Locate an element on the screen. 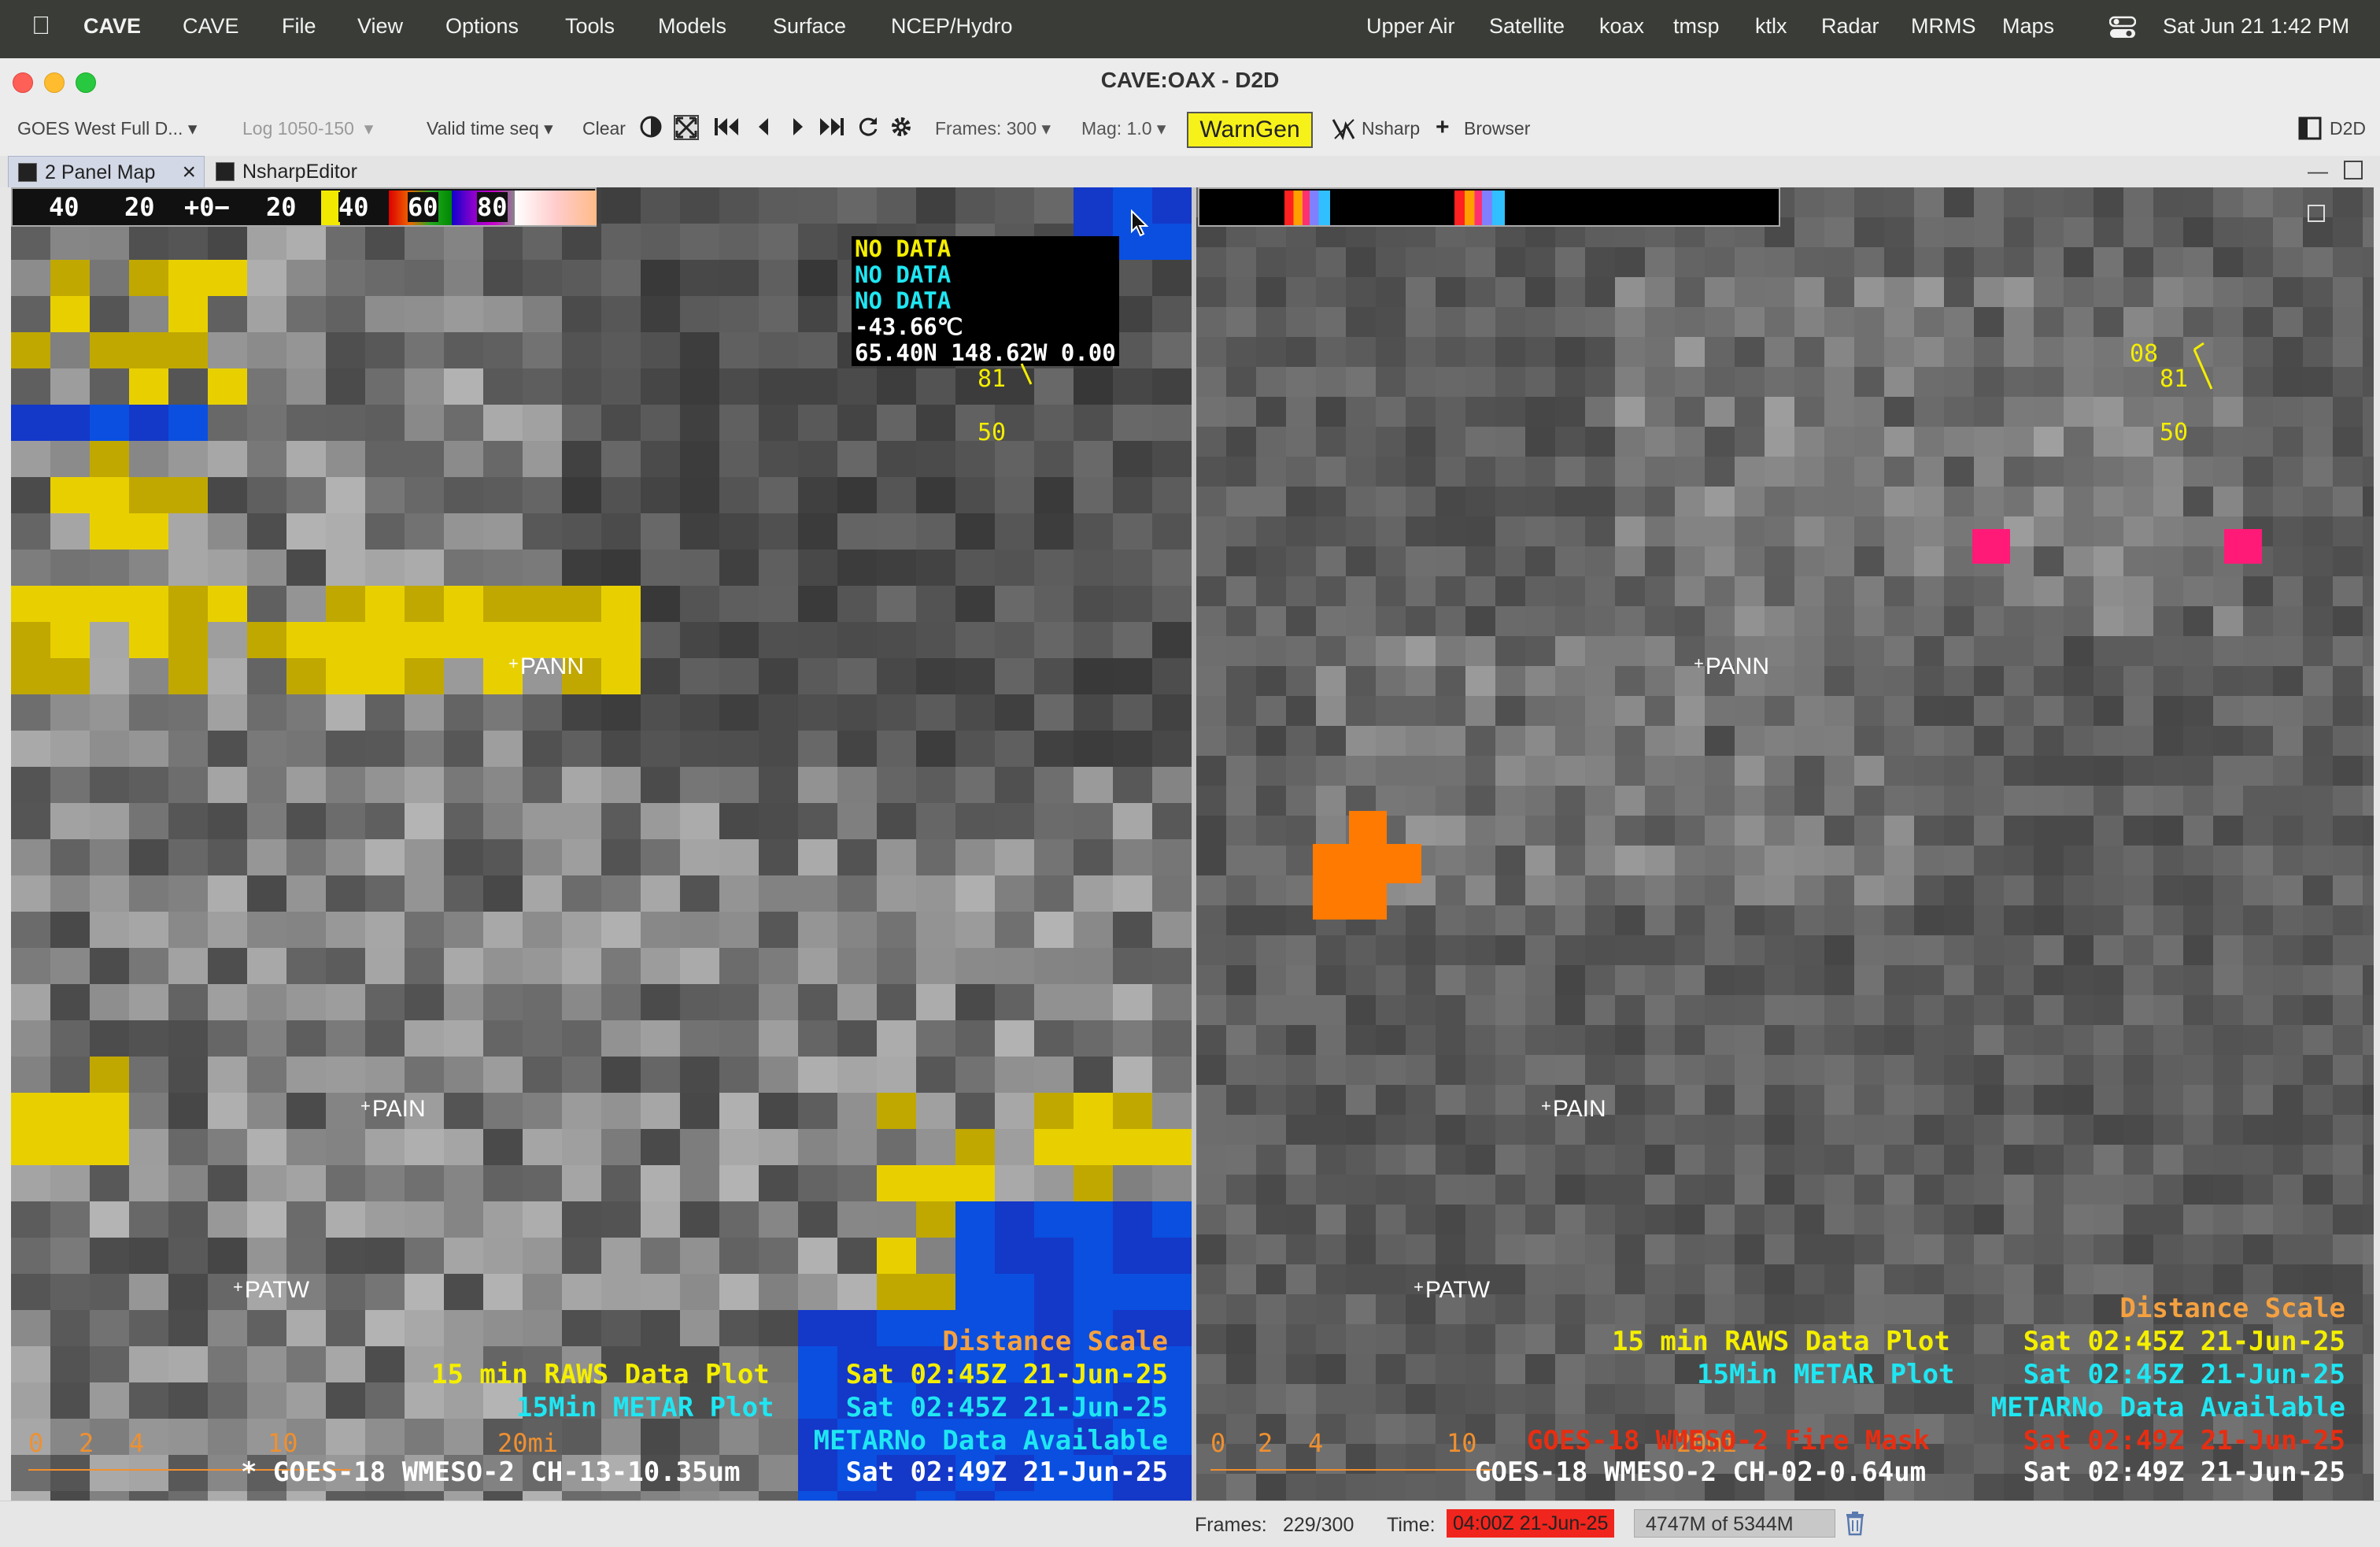 The image size is (2380, 1547). first-frame-icon is located at coordinates (726, 129).